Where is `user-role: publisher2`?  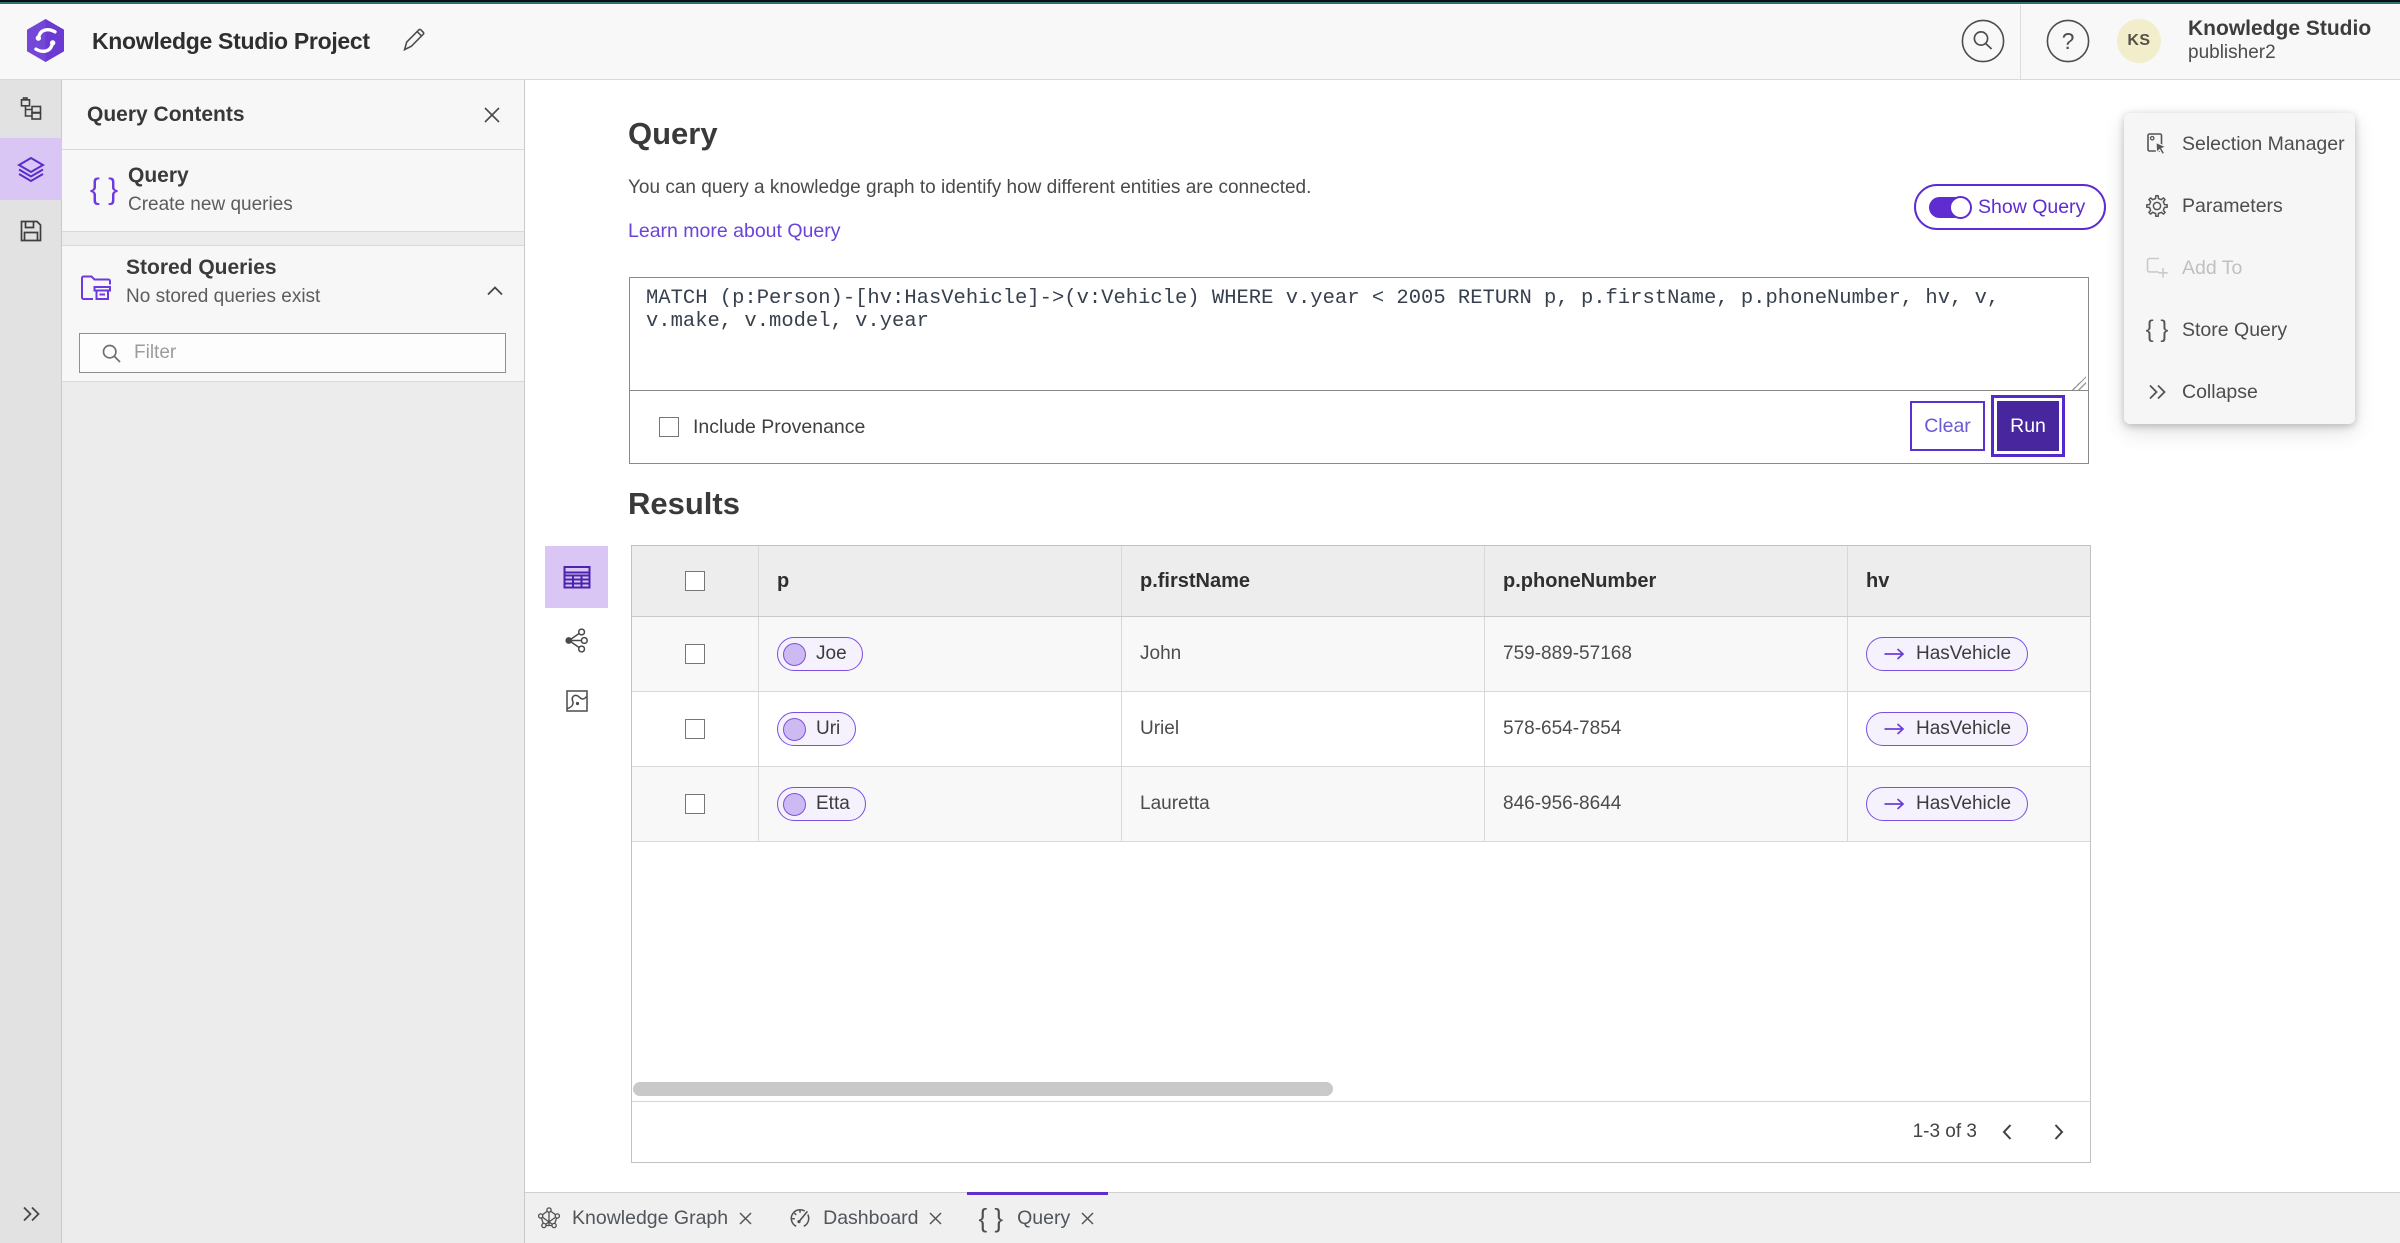 user-role: publisher2 is located at coordinates (2232, 53).